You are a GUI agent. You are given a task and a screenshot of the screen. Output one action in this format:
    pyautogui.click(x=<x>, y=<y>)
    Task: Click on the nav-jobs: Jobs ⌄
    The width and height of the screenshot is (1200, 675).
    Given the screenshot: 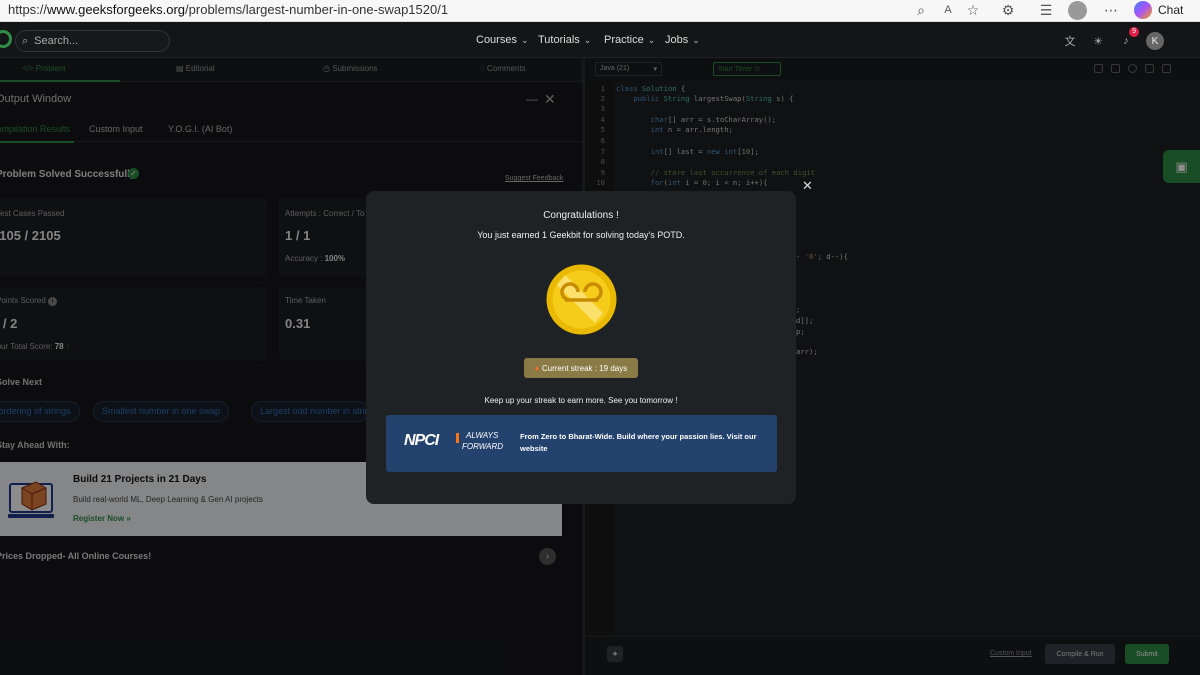 What is the action you would take?
    pyautogui.click(x=682, y=40)
    